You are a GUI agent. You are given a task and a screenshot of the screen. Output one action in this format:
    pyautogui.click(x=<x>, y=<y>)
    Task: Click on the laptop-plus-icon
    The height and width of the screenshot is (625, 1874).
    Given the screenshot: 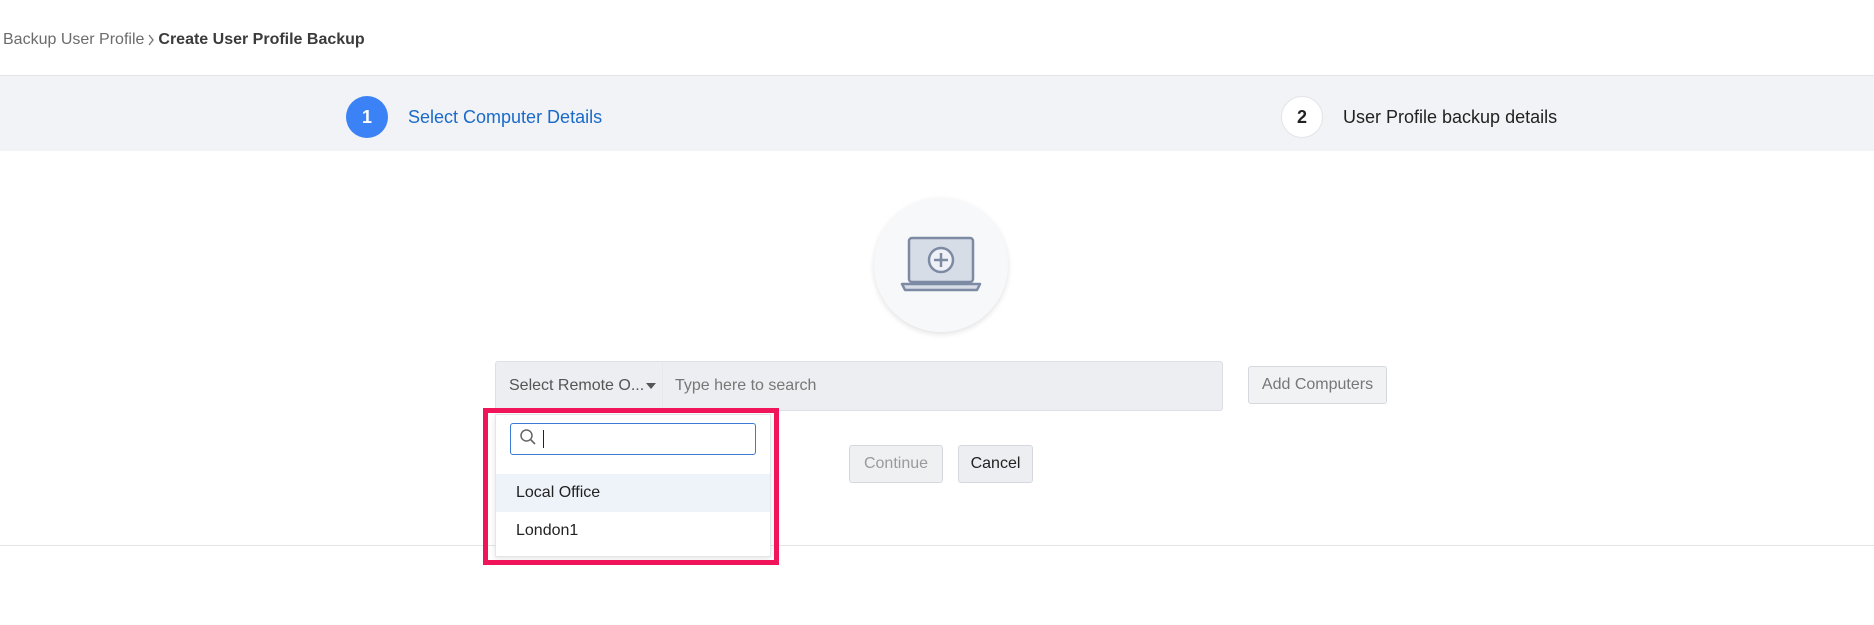 What is the action you would take?
    pyautogui.click(x=941, y=265)
    